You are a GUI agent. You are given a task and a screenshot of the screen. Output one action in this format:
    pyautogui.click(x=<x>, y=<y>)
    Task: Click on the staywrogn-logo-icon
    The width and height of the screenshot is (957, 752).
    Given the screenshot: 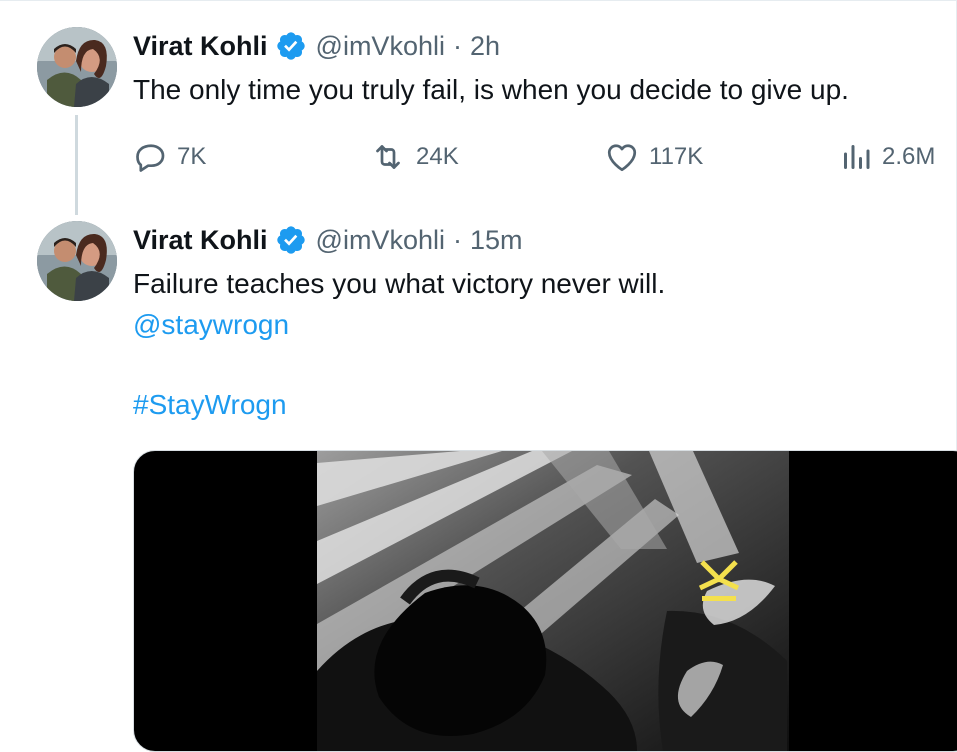 What is the action you would take?
    pyautogui.click(x=719, y=580)
    